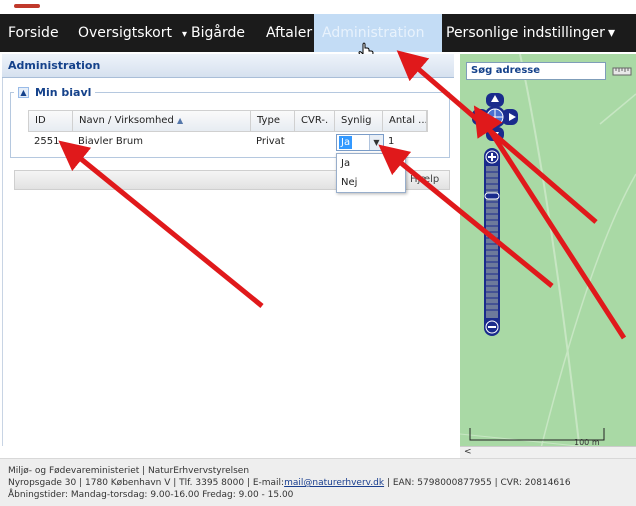 The image size is (636, 506). I want to click on footer-email-link: mail@naturerhverv.dk, so click(334, 483).